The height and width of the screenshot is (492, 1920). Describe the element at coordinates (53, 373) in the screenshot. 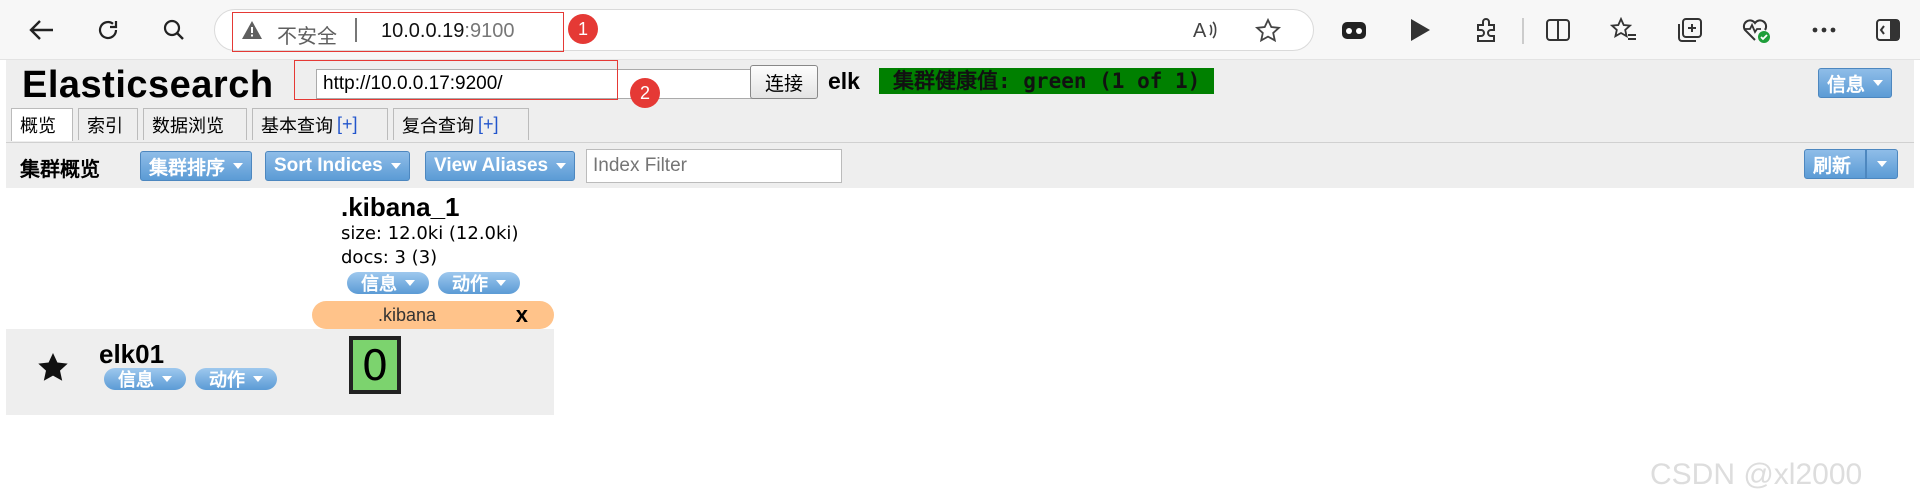

I see `master-star-icon` at that location.